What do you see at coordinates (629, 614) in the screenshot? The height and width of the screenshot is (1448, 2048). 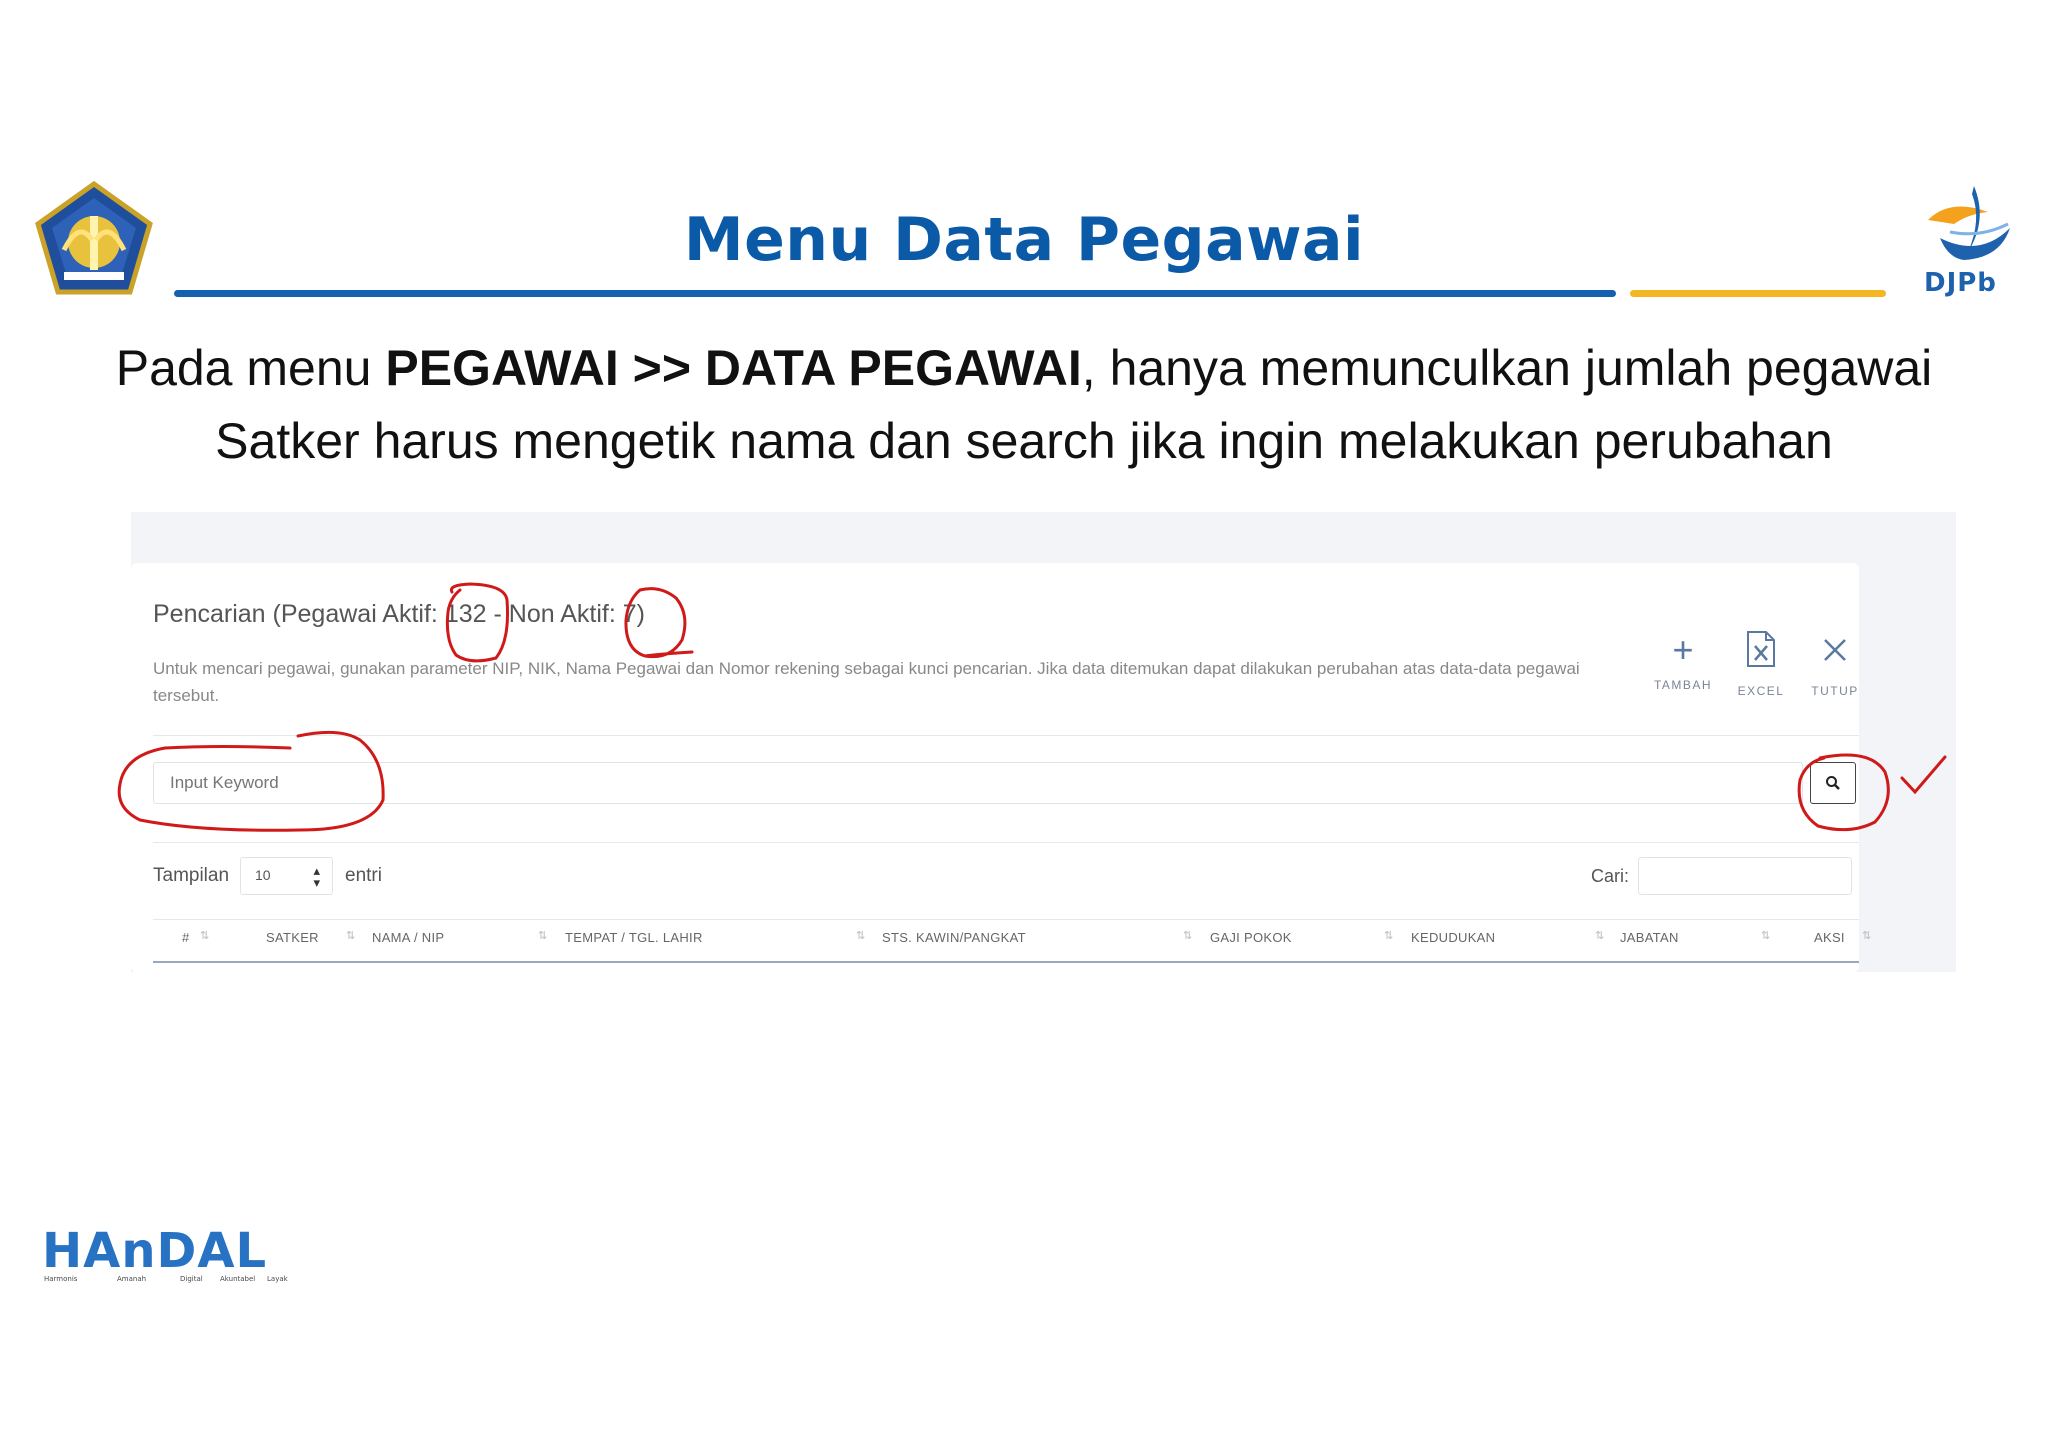 I see `inactive-count: 7` at bounding box center [629, 614].